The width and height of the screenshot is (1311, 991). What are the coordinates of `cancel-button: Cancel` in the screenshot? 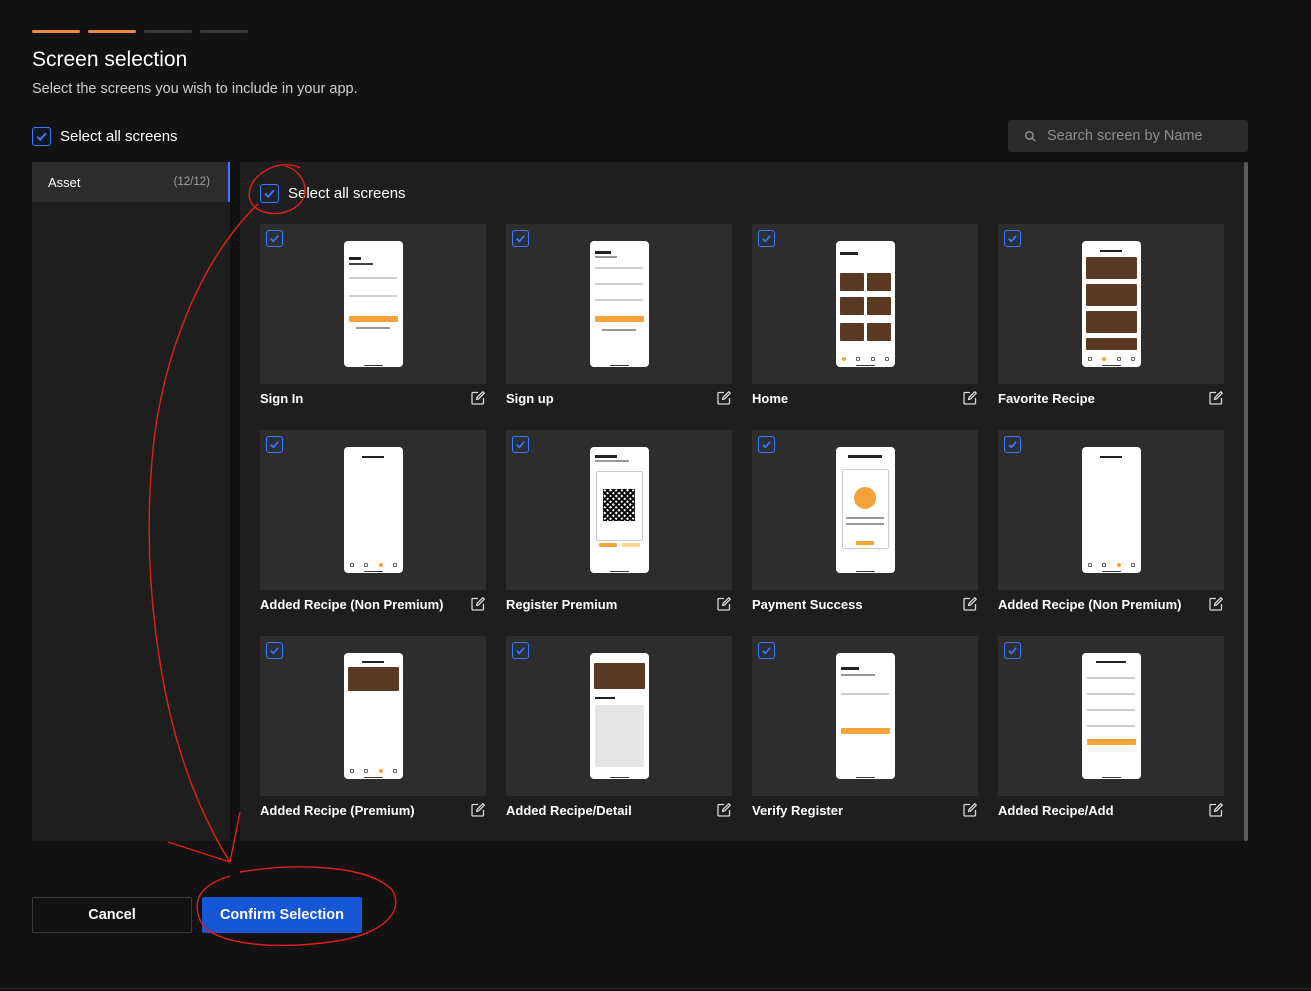 It's located at (112, 915).